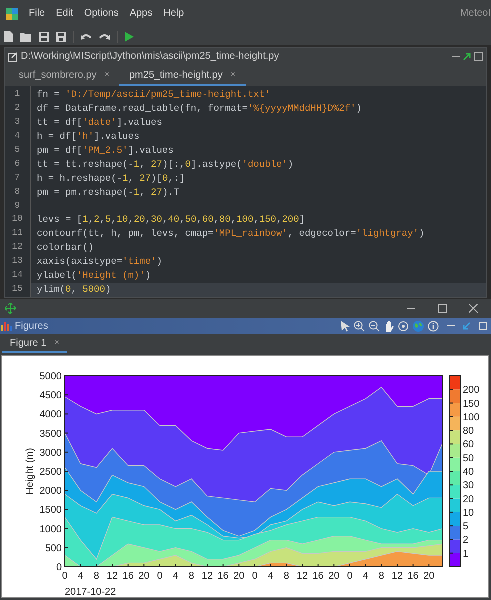 This screenshot has width=491, height=600. What do you see at coordinates (182, 76) in the screenshot?
I see `file-tab: pm25_time-height.py ×` at bounding box center [182, 76].